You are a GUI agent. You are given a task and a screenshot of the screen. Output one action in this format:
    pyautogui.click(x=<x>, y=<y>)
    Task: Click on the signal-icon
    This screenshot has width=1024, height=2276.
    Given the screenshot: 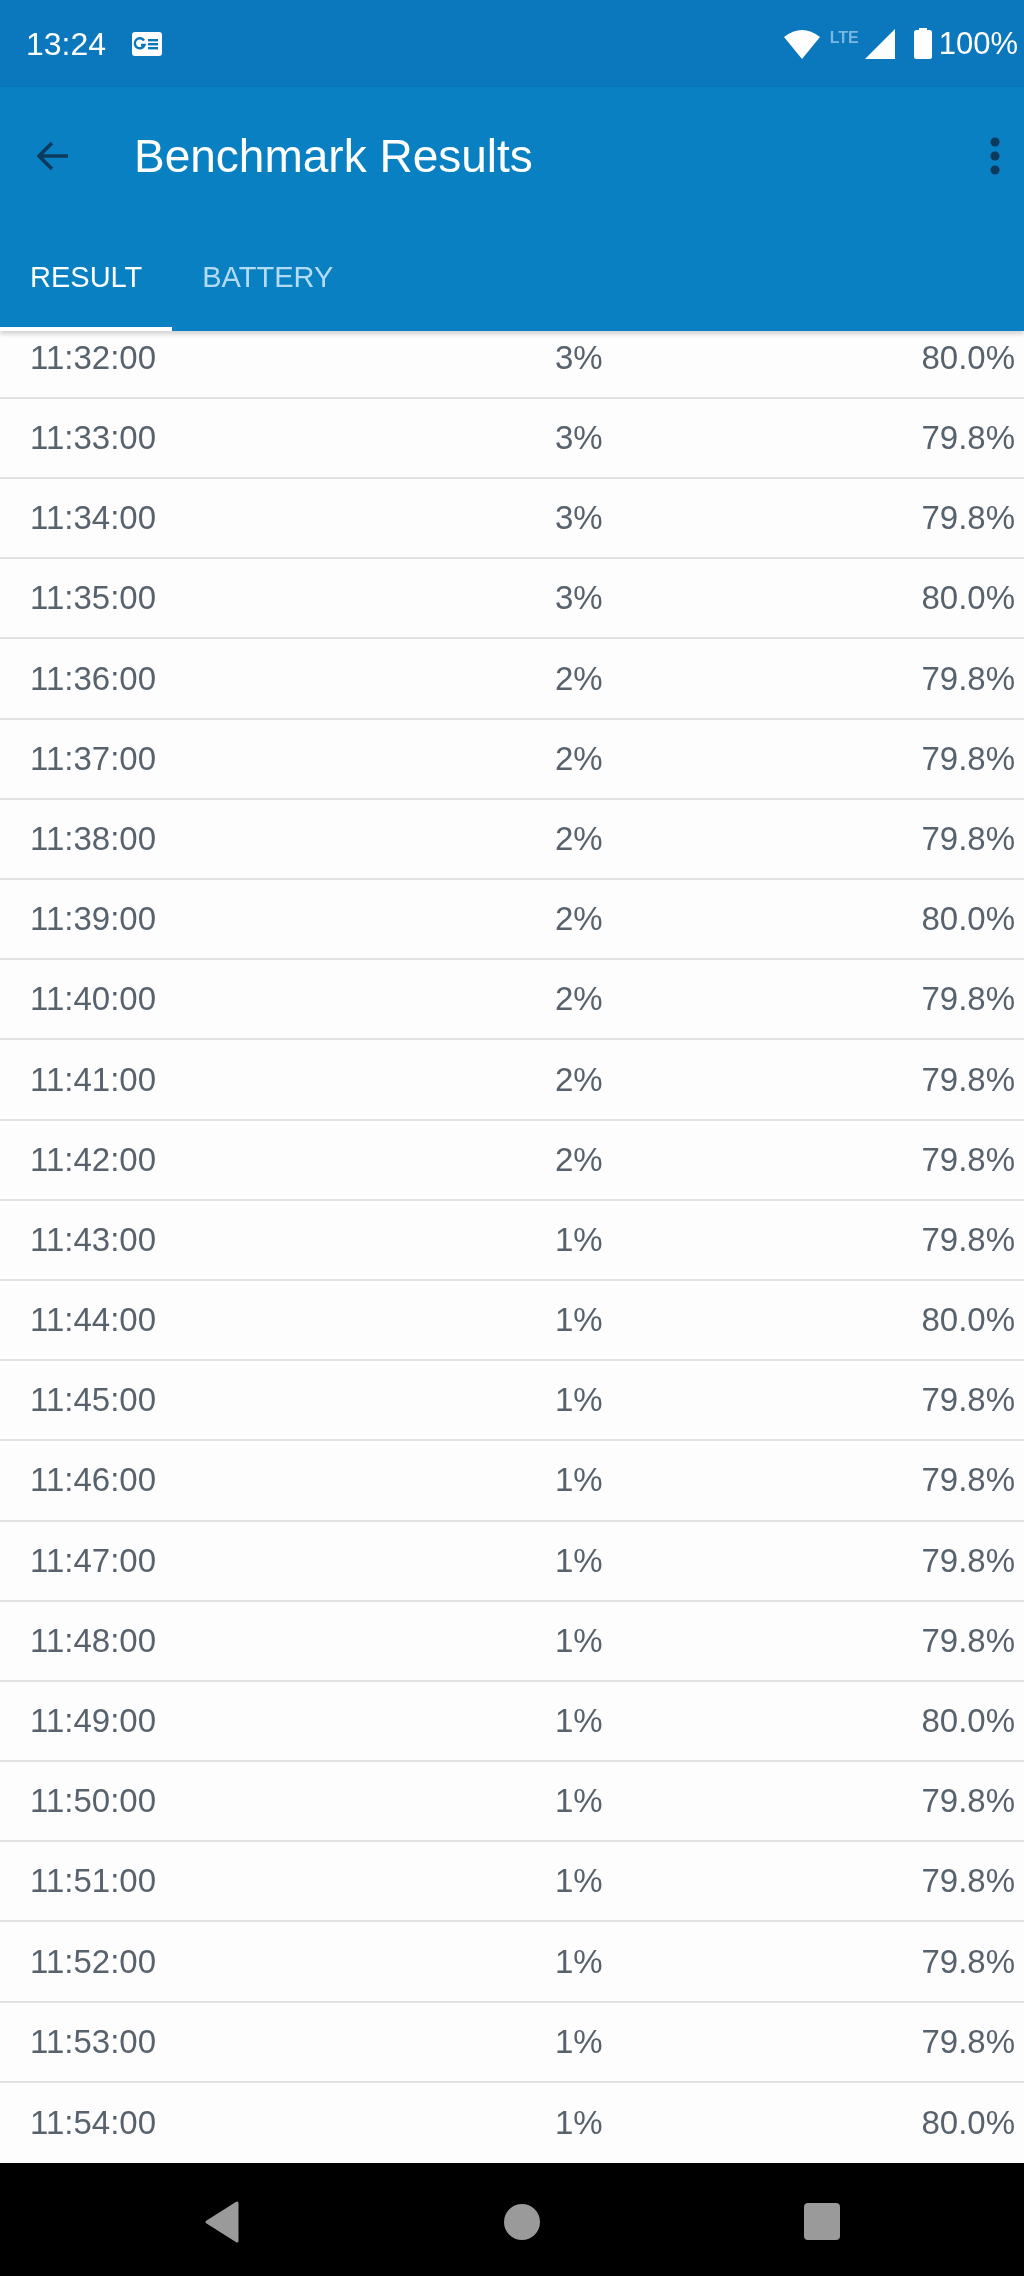 What is the action you would take?
    pyautogui.click(x=879, y=43)
    